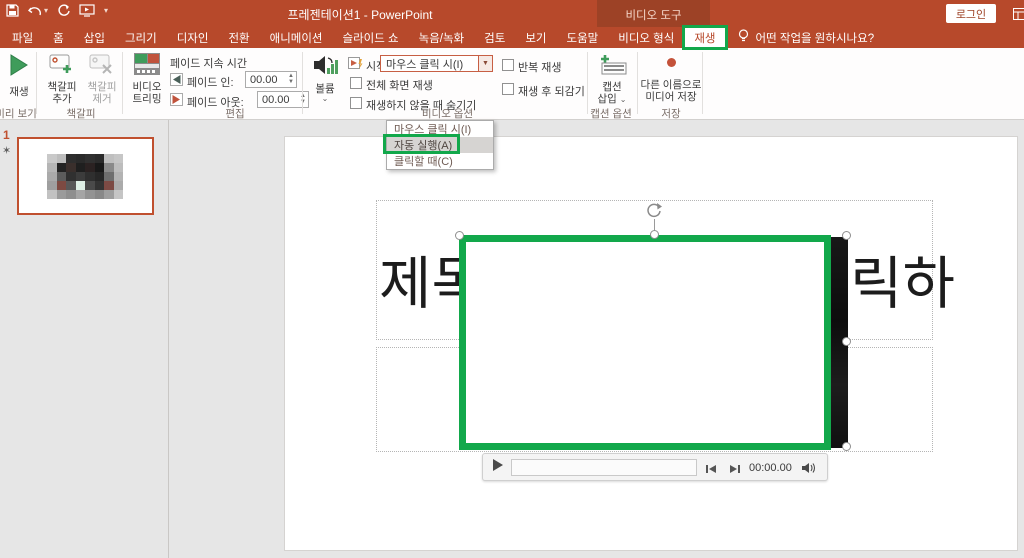 The height and width of the screenshot is (558, 1024). I want to click on insert-captions-button: 캡션 삽입 ⌄, so click(612, 78).